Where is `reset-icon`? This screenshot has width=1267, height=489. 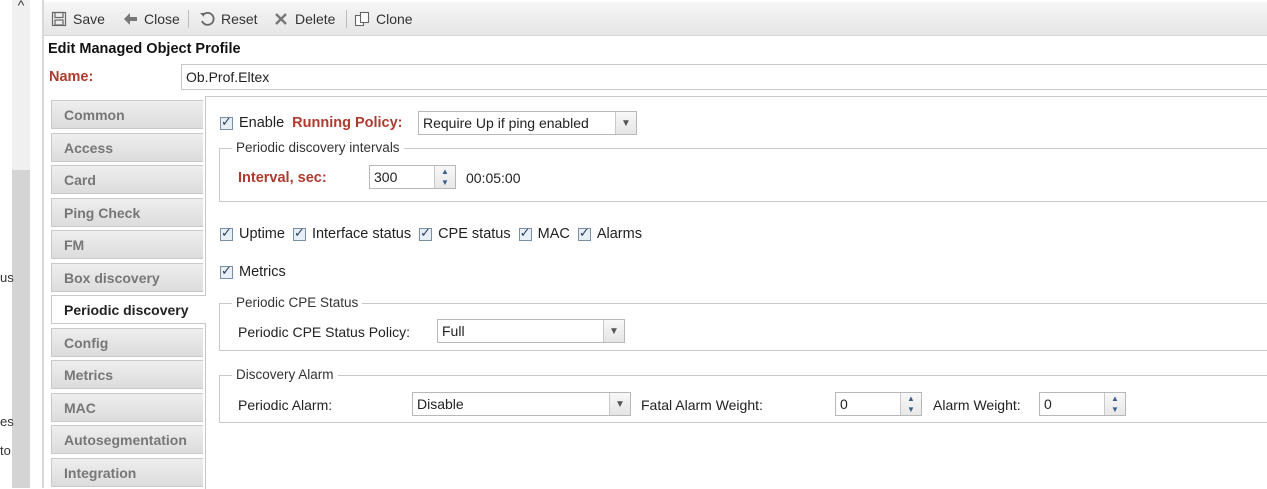
reset-icon is located at coordinates (207, 18).